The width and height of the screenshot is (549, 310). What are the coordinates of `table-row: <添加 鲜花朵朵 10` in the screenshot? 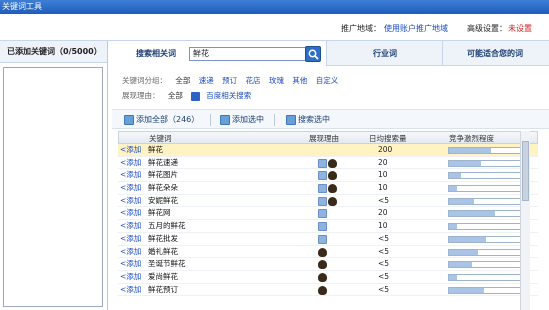 It's located at (328, 188).